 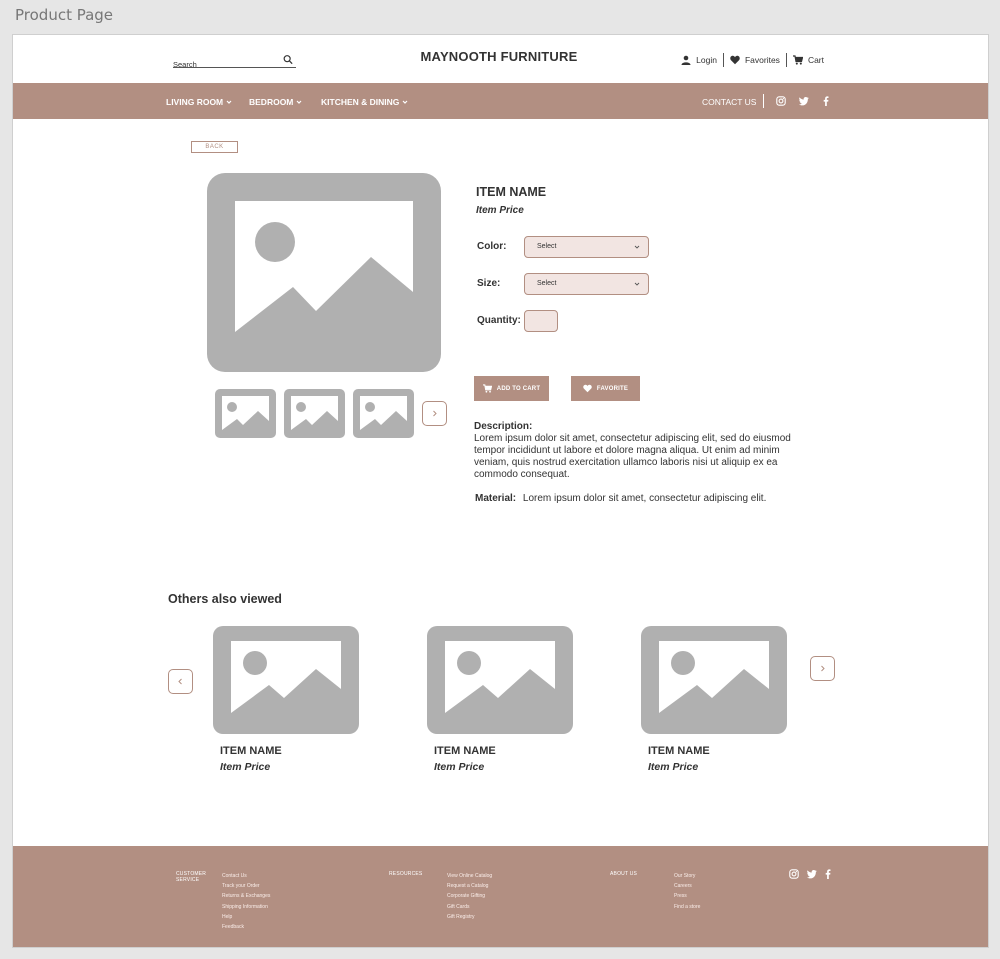 I want to click on footer-link: Feedback, so click(x=246, y=927).